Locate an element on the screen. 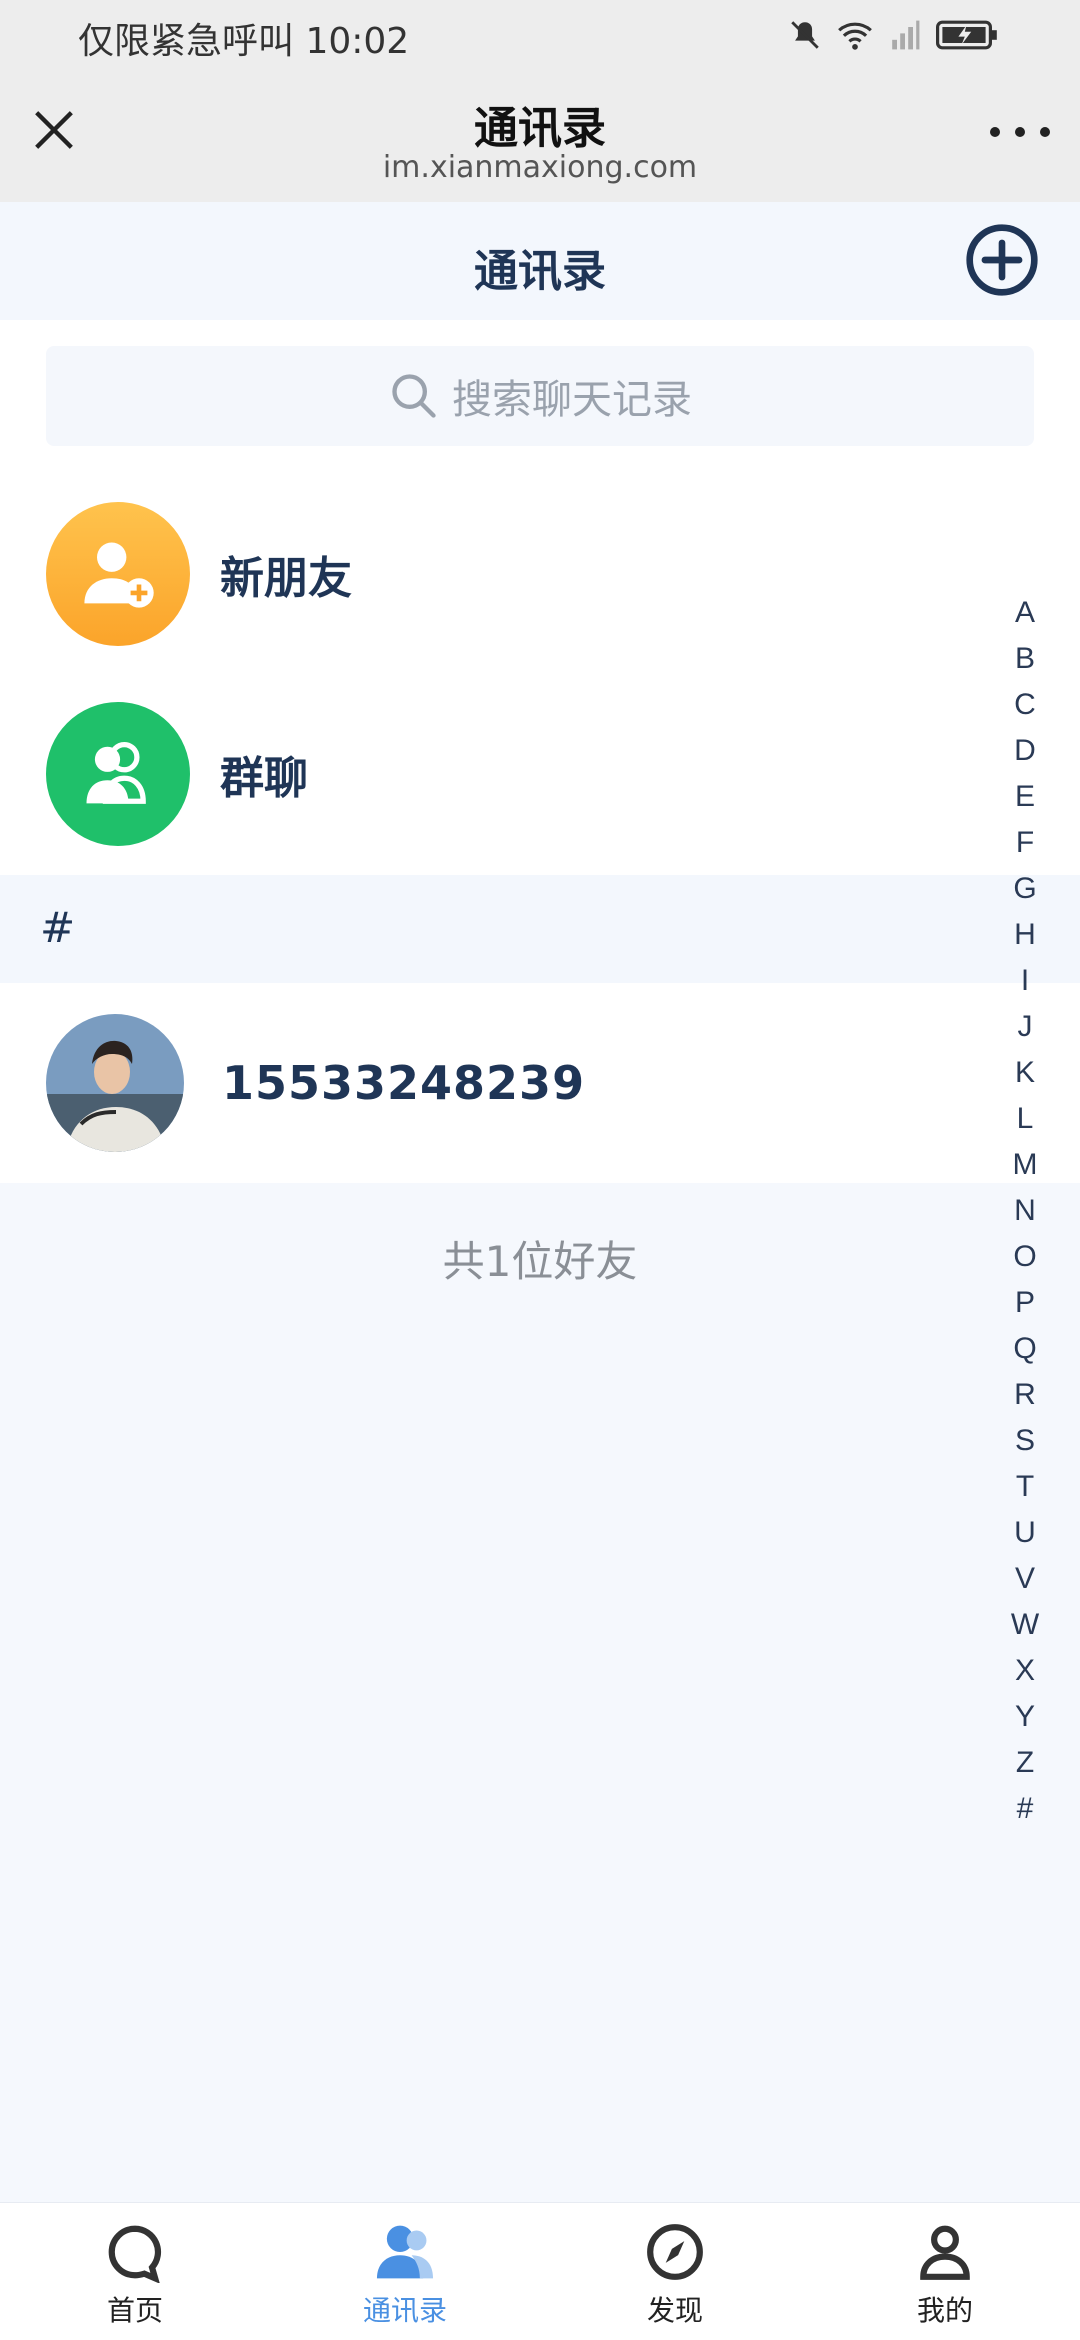 The height and width of the screenshot is (2340, 1080). index-letter: O is located at coordinates (1025, 1257).